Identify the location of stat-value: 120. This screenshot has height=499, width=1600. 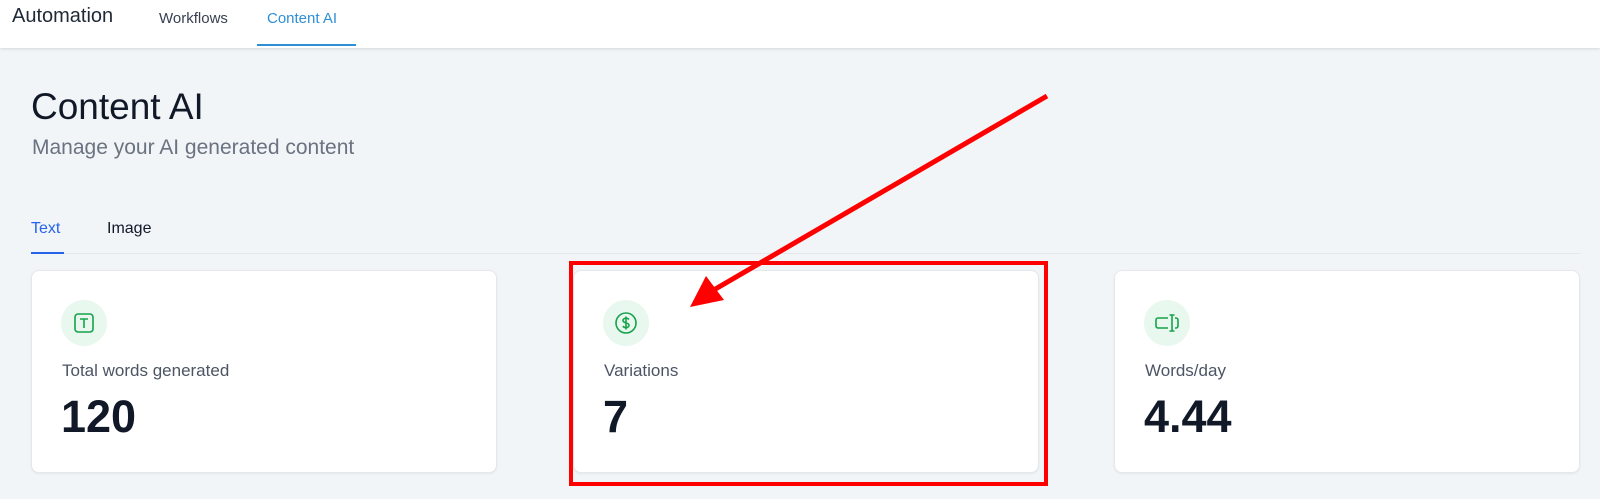
(99, 416).